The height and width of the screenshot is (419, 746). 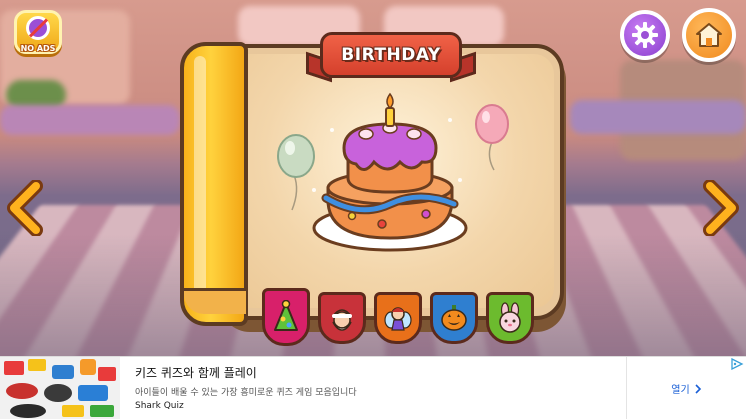 I want to click on ad-description: 아이들이 배울 수 있는 가장 흥미로운 퀴즈 게임 모음입니다, so click(x=246, y=393).